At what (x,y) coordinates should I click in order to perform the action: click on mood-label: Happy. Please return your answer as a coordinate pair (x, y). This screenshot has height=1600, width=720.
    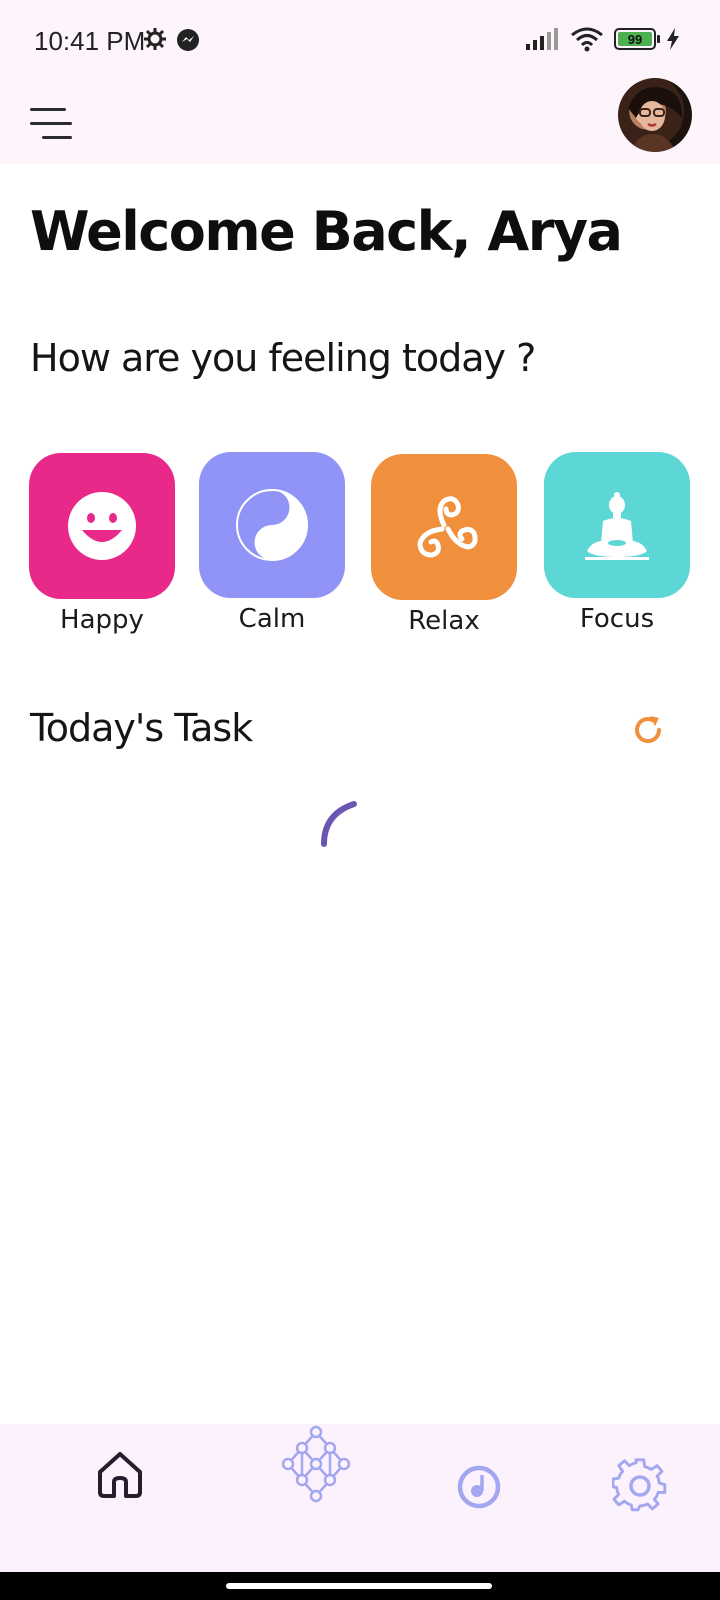
    Looking at the image, I should click on (102, 620).